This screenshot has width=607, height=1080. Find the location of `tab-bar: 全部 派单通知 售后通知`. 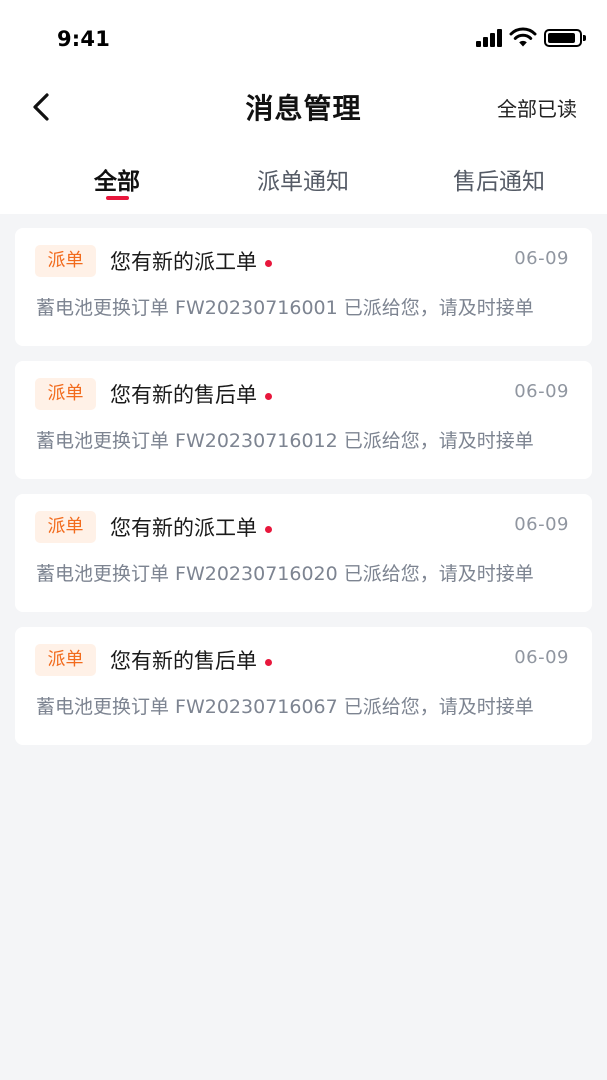

tab-bar: 全部 派单通知 售后通知 is located at coordinates (303, 182).